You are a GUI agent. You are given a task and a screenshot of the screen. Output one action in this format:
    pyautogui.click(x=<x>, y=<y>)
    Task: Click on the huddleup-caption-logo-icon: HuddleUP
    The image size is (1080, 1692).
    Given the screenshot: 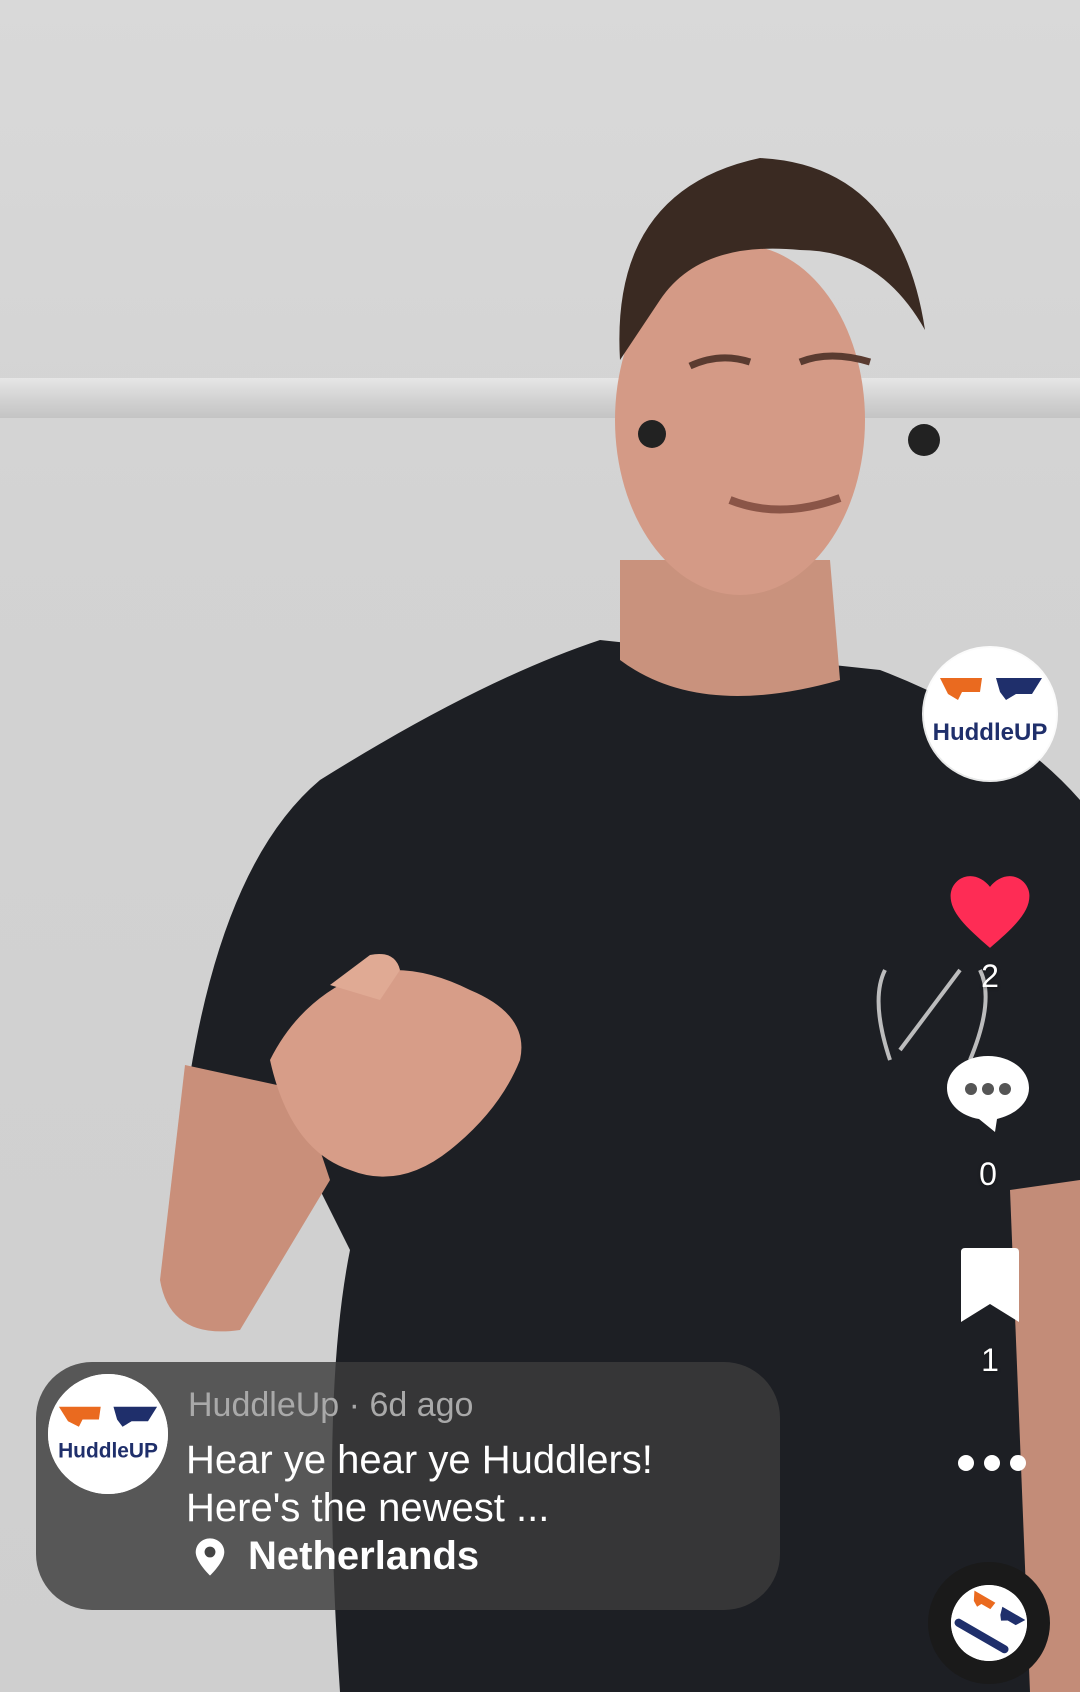 What is the action you would take?
    pyautogui.click(x=108, y=1434)
    